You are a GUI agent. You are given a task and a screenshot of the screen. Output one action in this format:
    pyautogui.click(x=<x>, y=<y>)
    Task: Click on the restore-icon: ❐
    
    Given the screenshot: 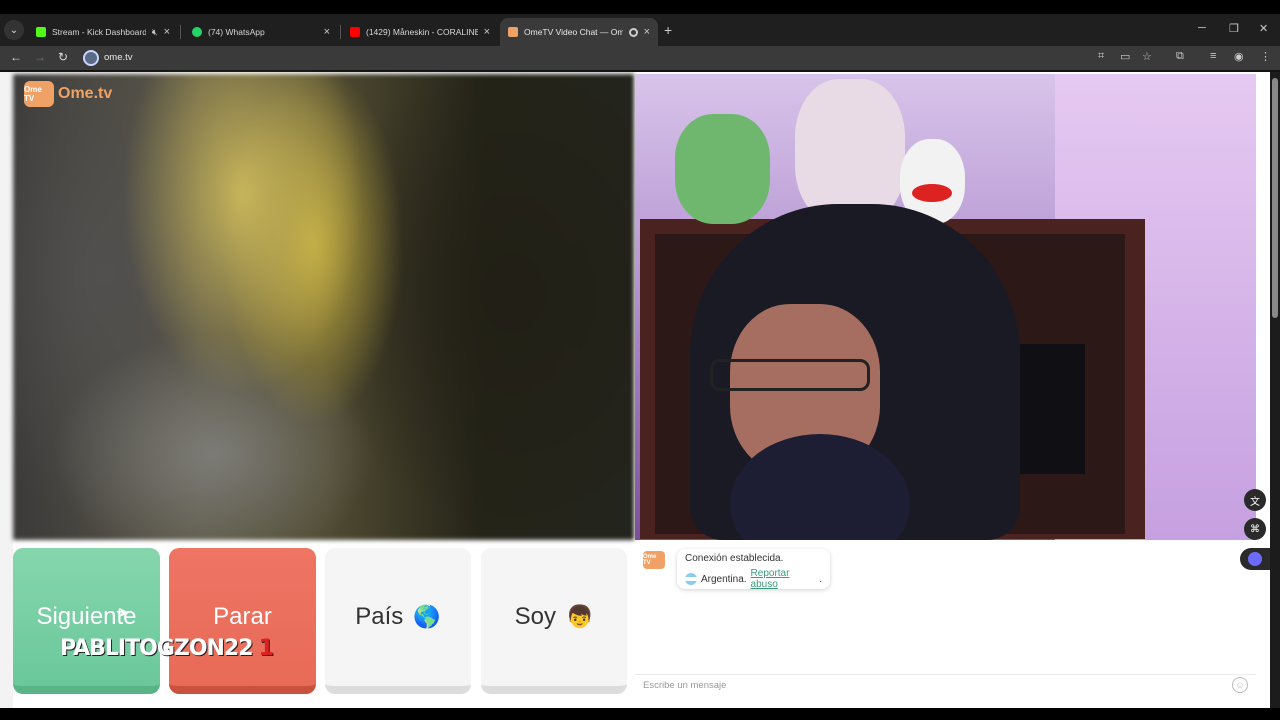 What is the action you would take?
    pyautogui.click(x=1234, y=28)
    